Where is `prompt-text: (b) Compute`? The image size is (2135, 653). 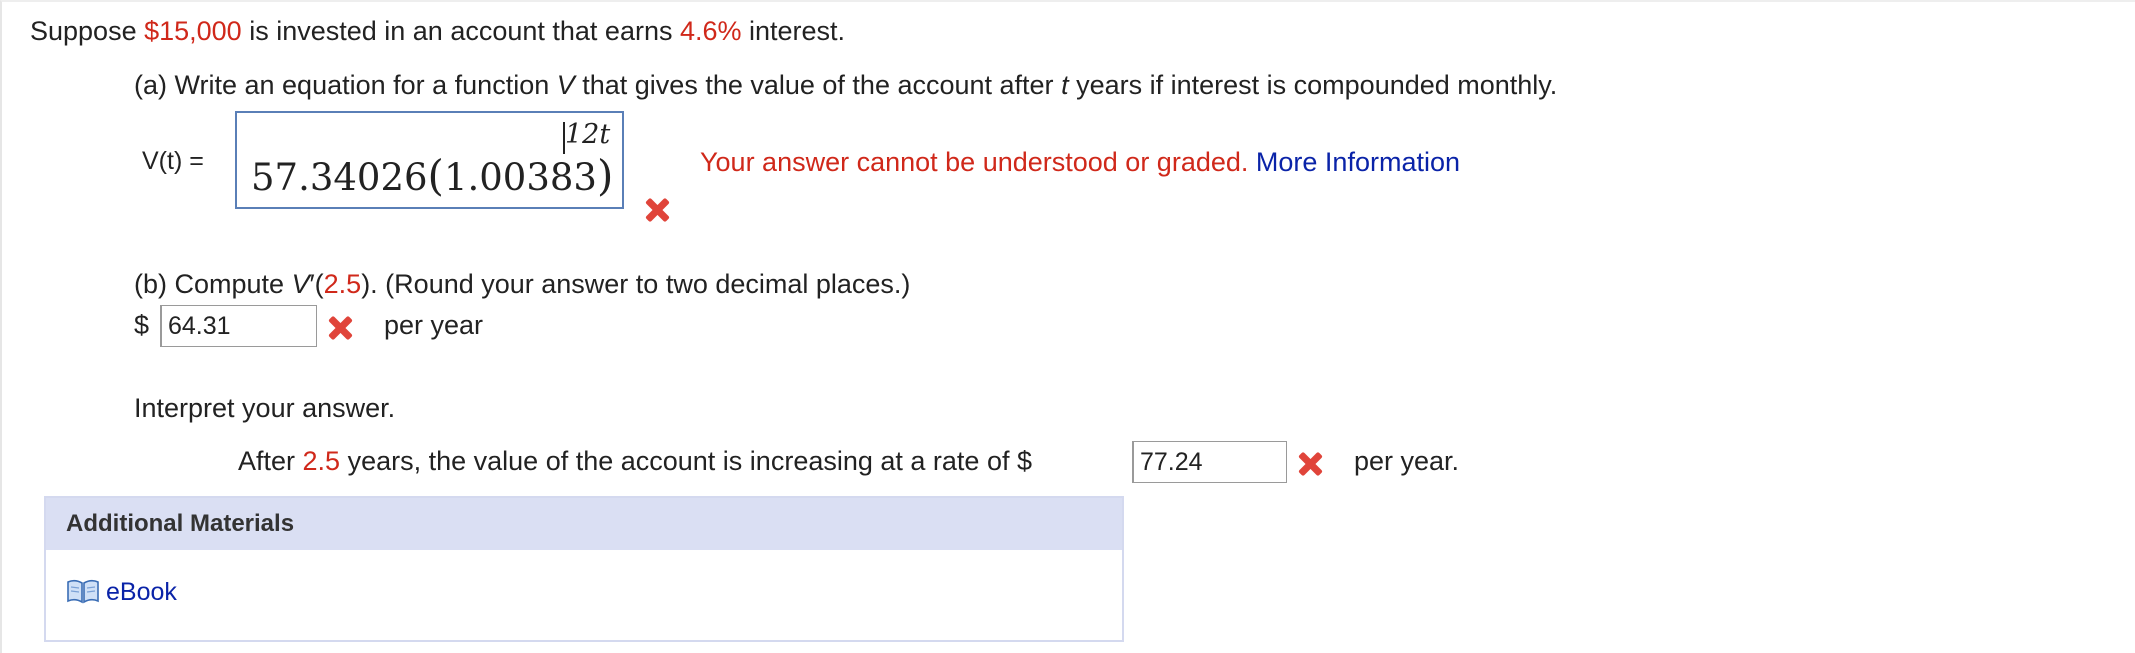
prompt-text: (b) Compute is located at coordinates (213, 284).